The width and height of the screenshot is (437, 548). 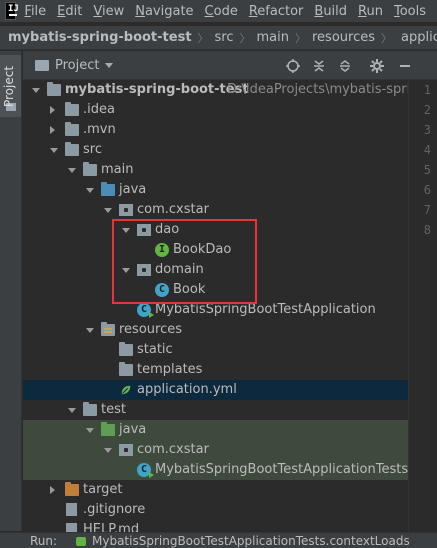 I want to click on tree-item-domain: domain, so click(x=215, y=270).